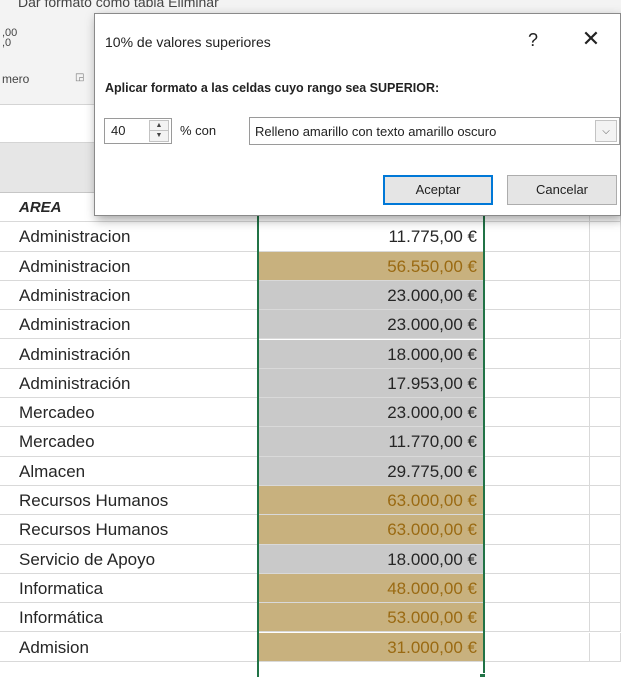 The height and width of the screenshot is (677, 621). I want to click on dialog-launcher-icon: ◲, so click(79, 77).